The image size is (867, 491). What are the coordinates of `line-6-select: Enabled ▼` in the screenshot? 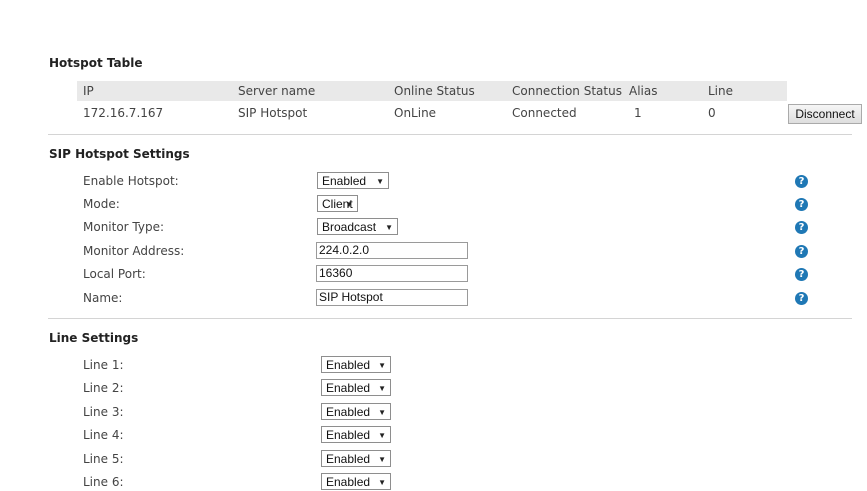 It's located at (356, 481).